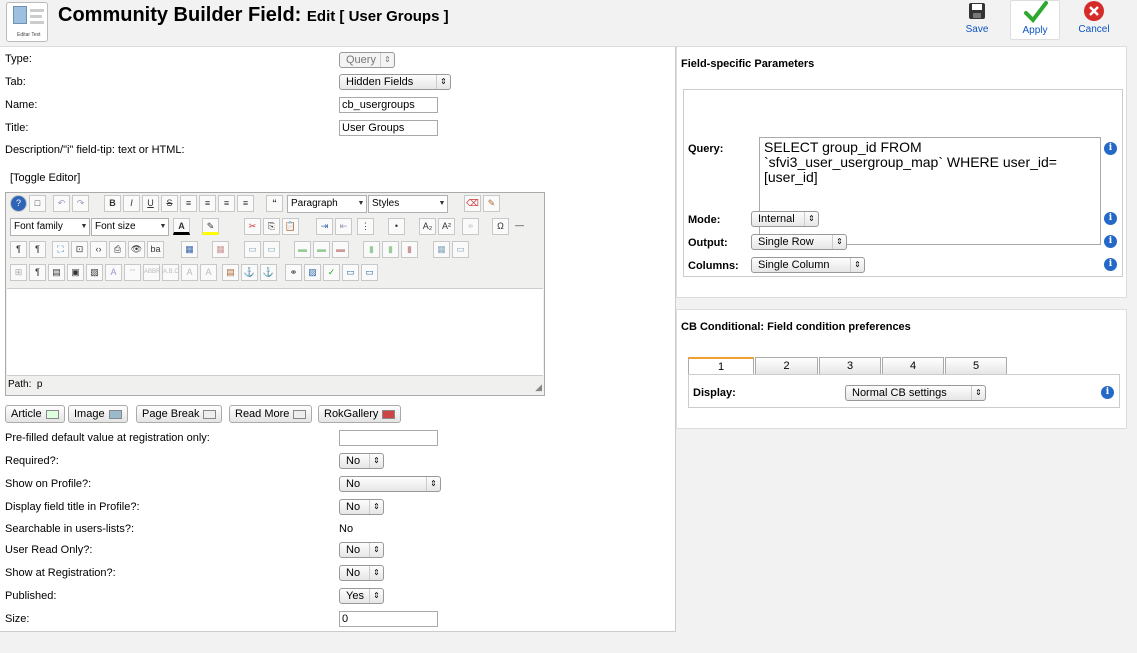 Image resolution: width=1137 pixels, height=653 pixels. I want to click on del-icon: A, so click(189, 272).